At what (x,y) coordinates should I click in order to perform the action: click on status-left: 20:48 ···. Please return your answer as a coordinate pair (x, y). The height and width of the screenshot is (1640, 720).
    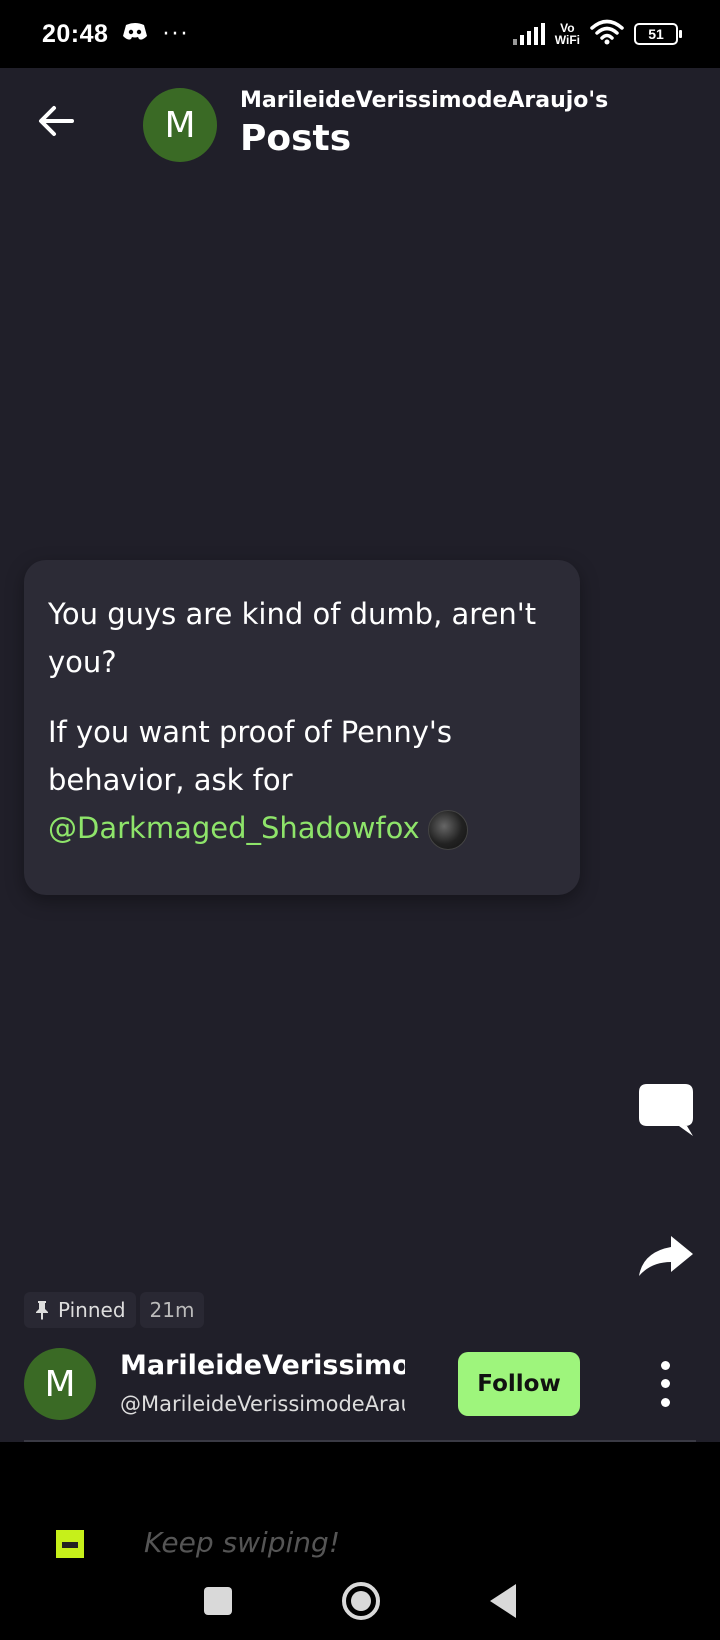
    Looking at the image, I should click on (115, 34).